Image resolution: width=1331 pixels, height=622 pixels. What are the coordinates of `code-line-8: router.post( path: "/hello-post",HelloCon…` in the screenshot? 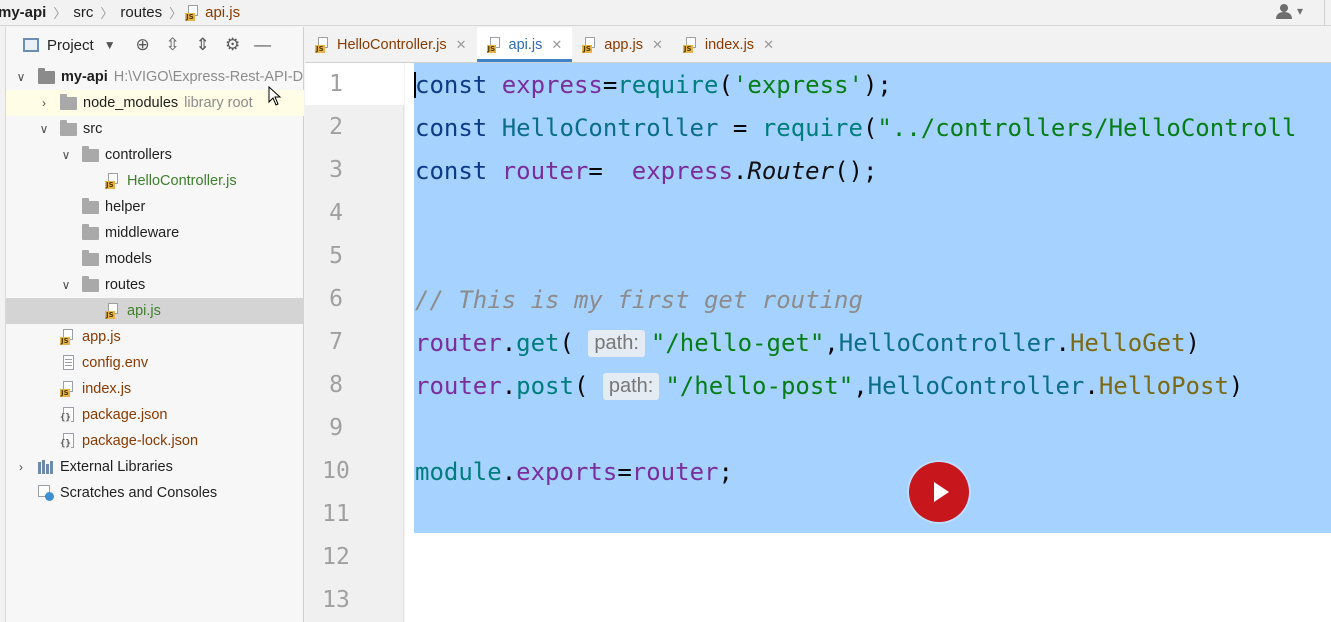 It's located at (829, 386).